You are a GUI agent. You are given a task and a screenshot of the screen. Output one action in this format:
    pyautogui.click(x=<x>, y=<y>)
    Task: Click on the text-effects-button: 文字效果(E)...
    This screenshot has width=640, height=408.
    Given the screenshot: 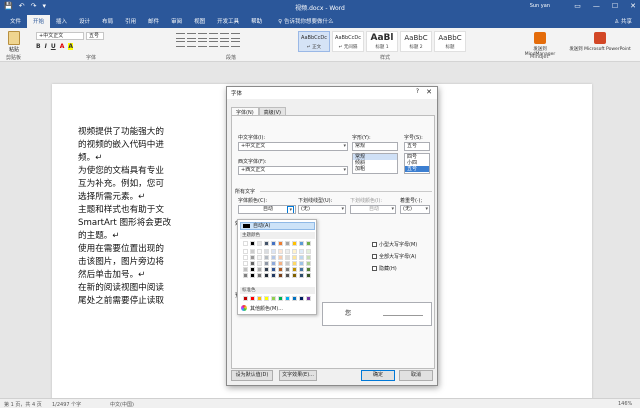 What is the action you would take?
    pyautogui.click(x=298, y=375)
    